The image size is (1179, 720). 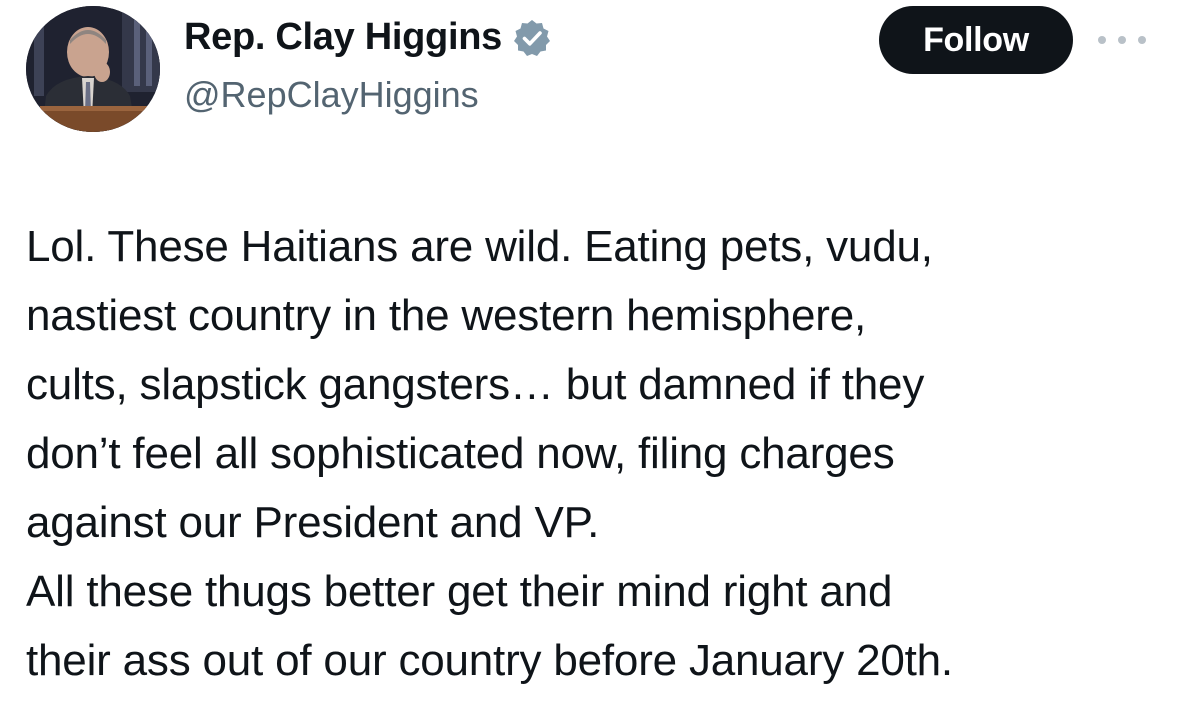 I want to click on more-options-icon, so click(x=1122, y=40).